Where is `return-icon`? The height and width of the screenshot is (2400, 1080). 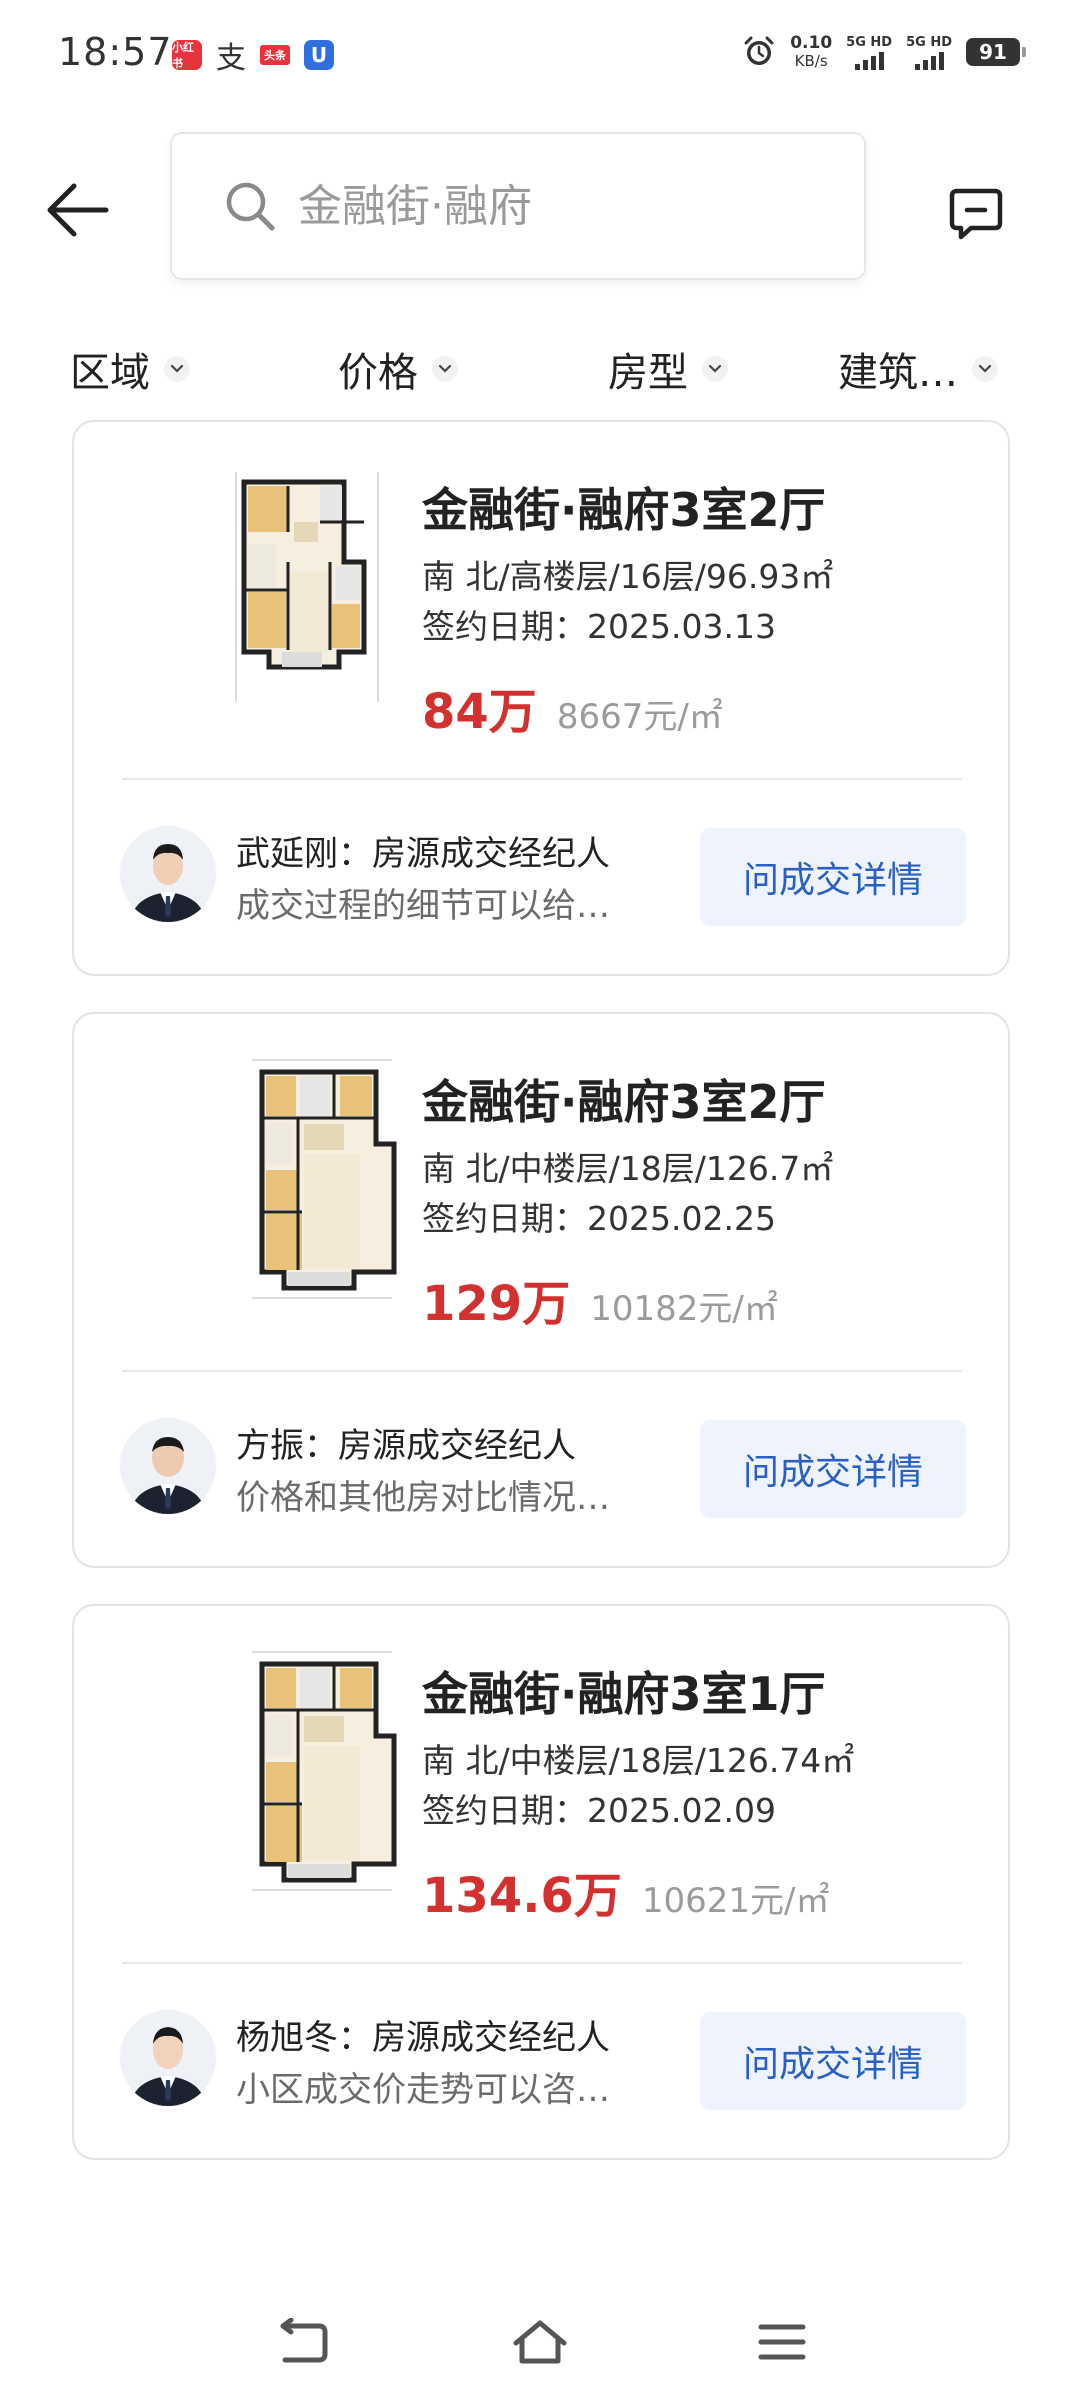
return-icon is located at coordinates (304, 2340).